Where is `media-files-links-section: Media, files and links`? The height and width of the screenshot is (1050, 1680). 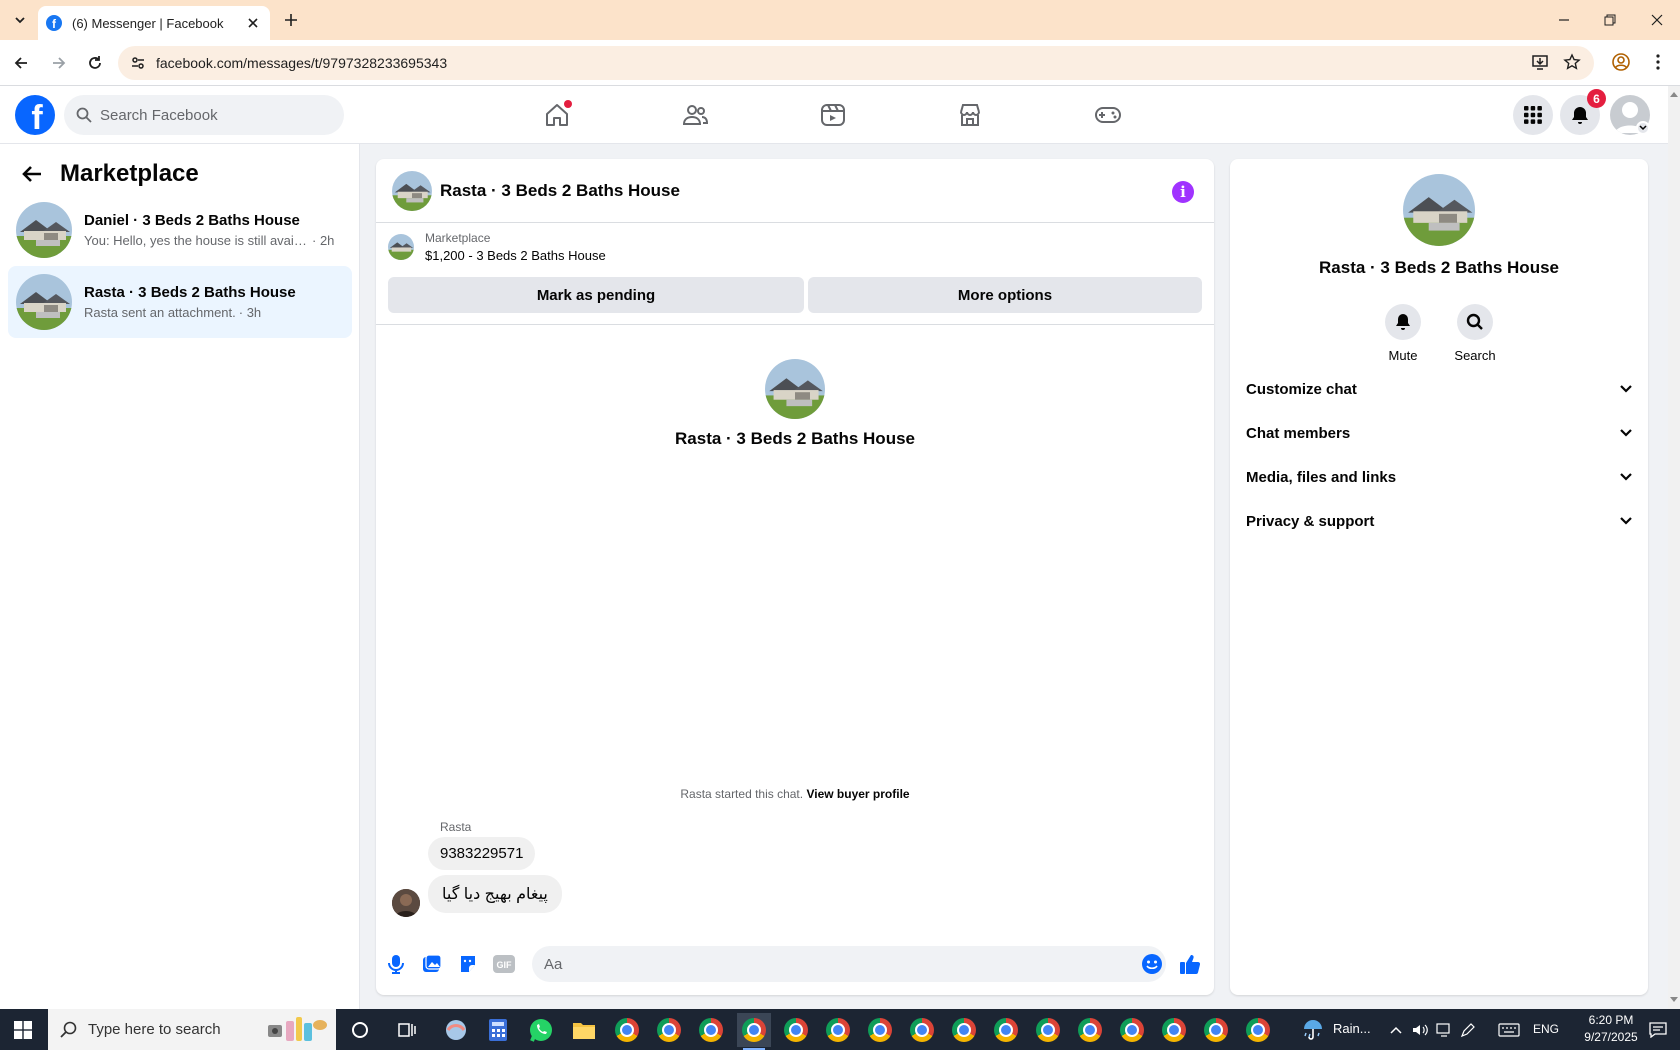
media-files-links-section: Media, files and links is located at coordinates (1439, 477).